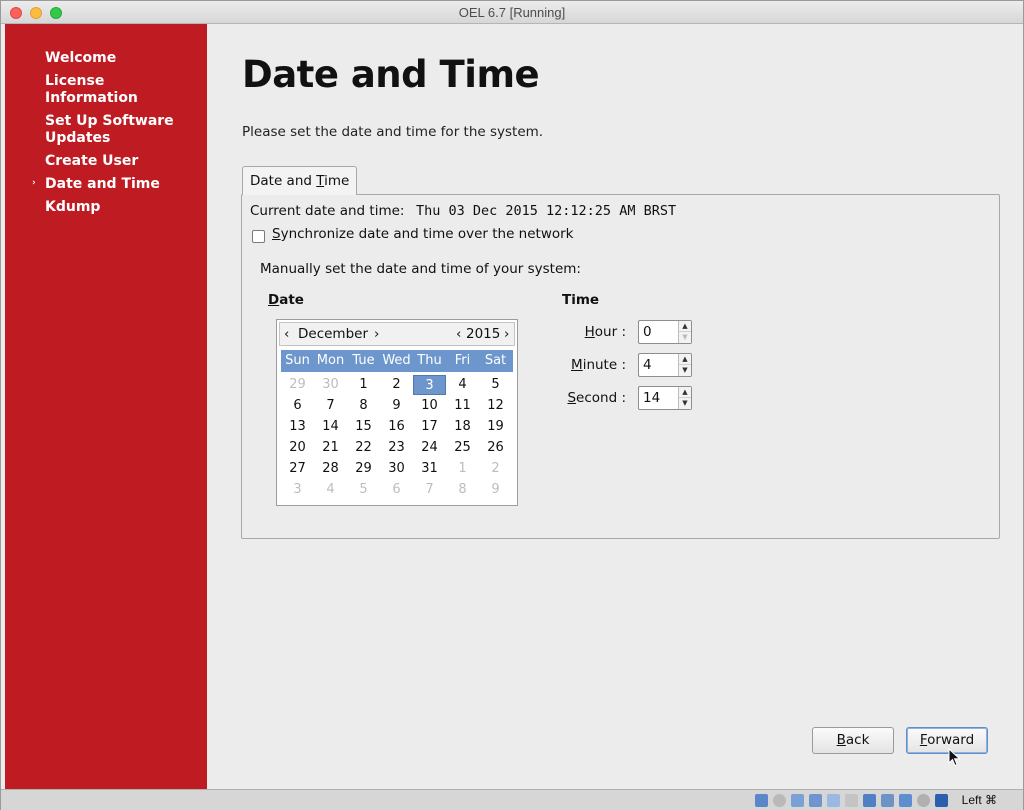  What do you see at coordinates (685, 370) in the screenshot?
I see `minute-decrement-icon: ▼` at bounding box center [685, 370].